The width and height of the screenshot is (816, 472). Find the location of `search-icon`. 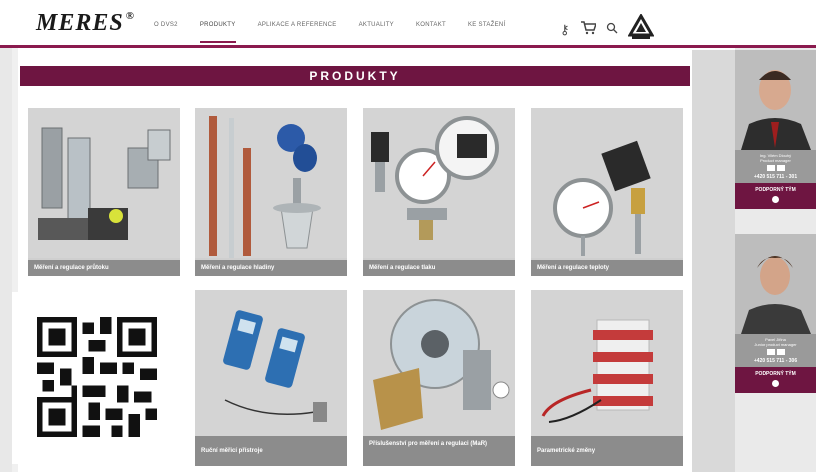

search-icon is located at coordinates (612, 29).